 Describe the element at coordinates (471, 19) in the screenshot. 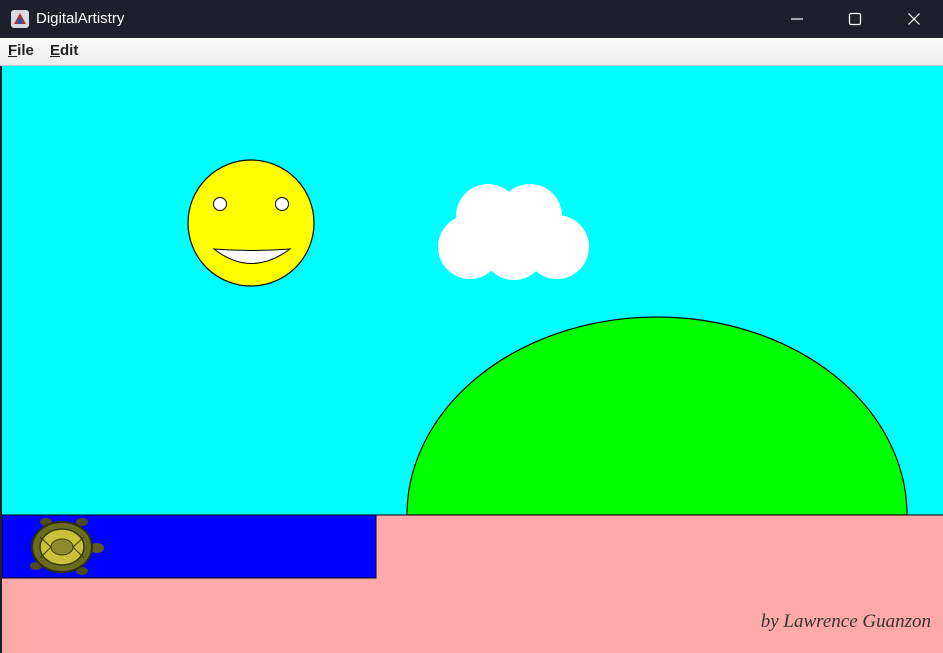

I see `title-bar: DigitalArtistry` at that location.